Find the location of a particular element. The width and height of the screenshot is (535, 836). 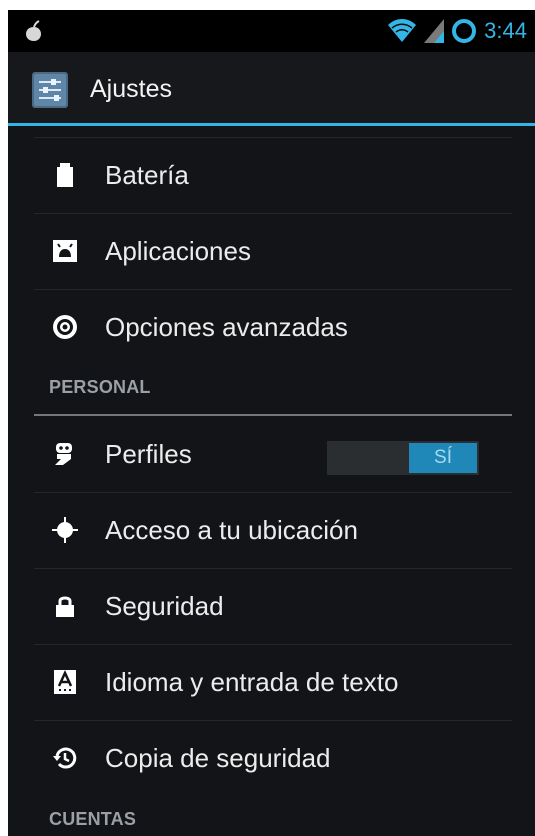

settings-item-label: Perfiles is located at coordinates (148, 454).